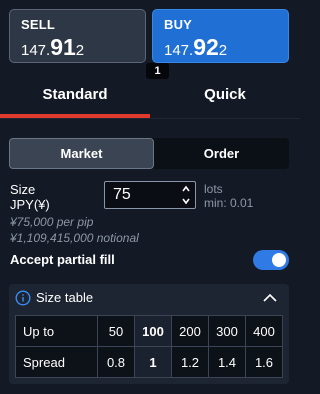 Image resolution: width=320 pixels, height=394 pixels. I want to click on table-cell: 0.8, so click(116, 362).